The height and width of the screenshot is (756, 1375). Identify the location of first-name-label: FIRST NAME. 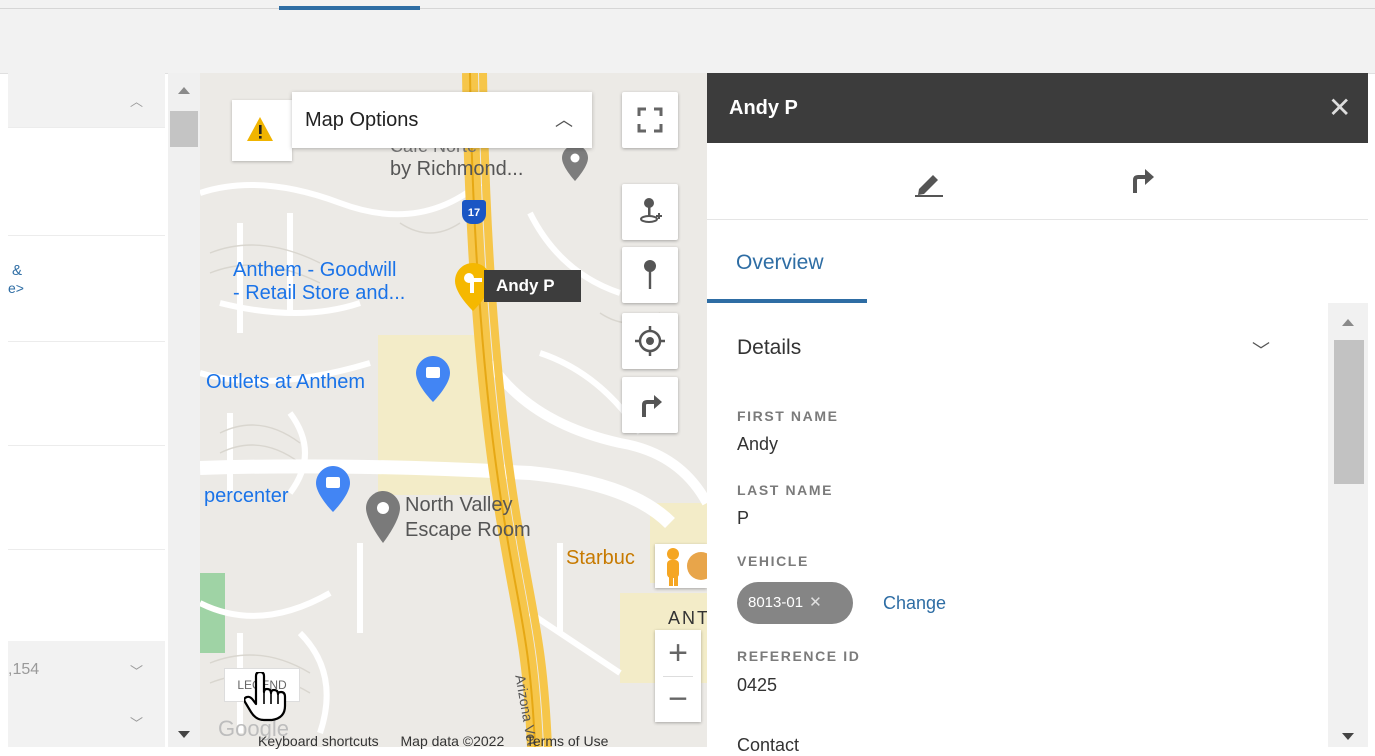
(788, 416).